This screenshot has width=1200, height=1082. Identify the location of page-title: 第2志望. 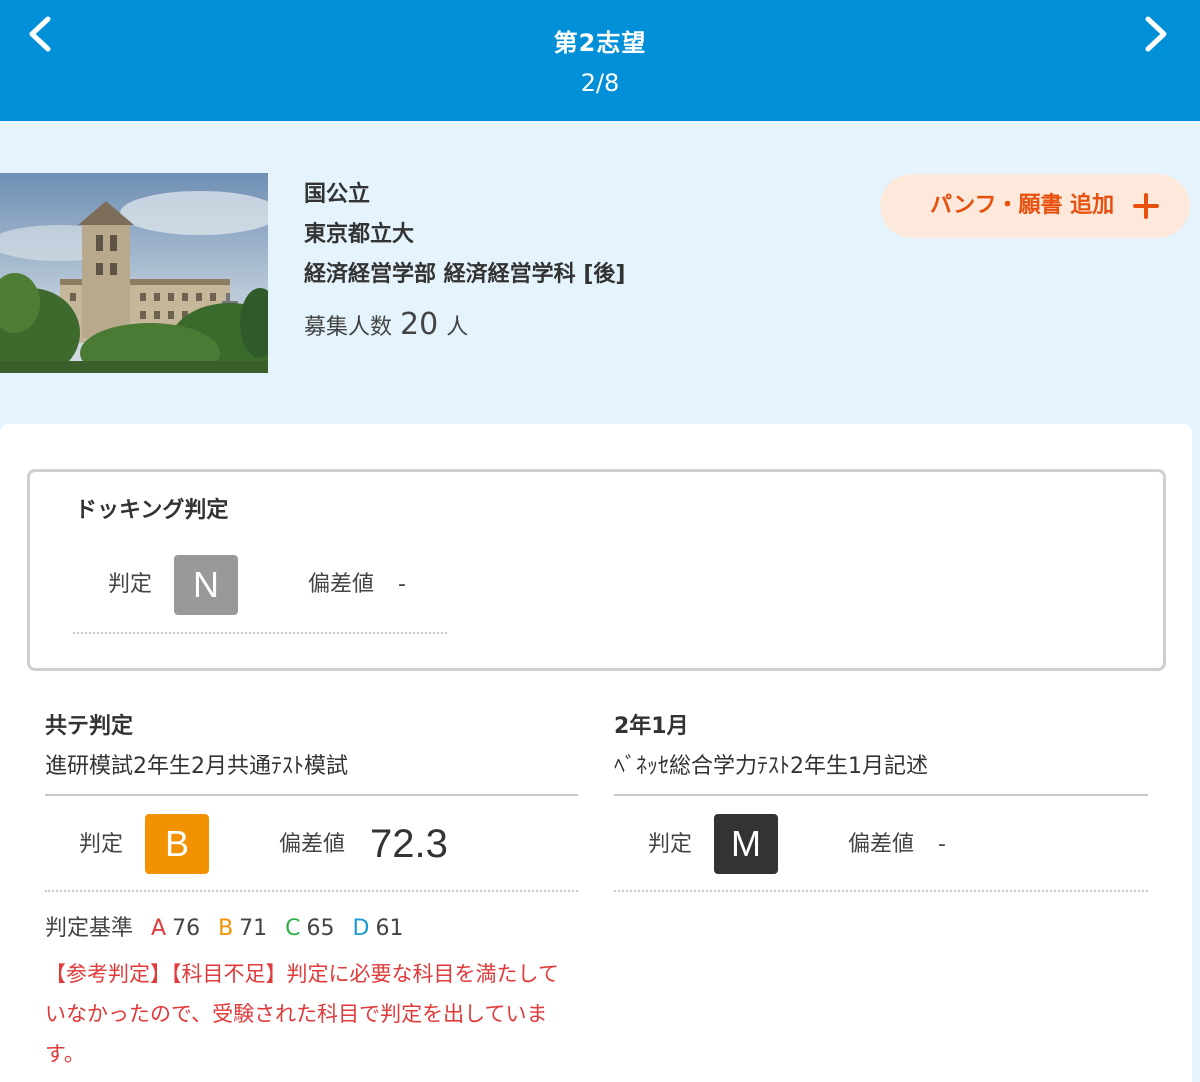
(600, 43).